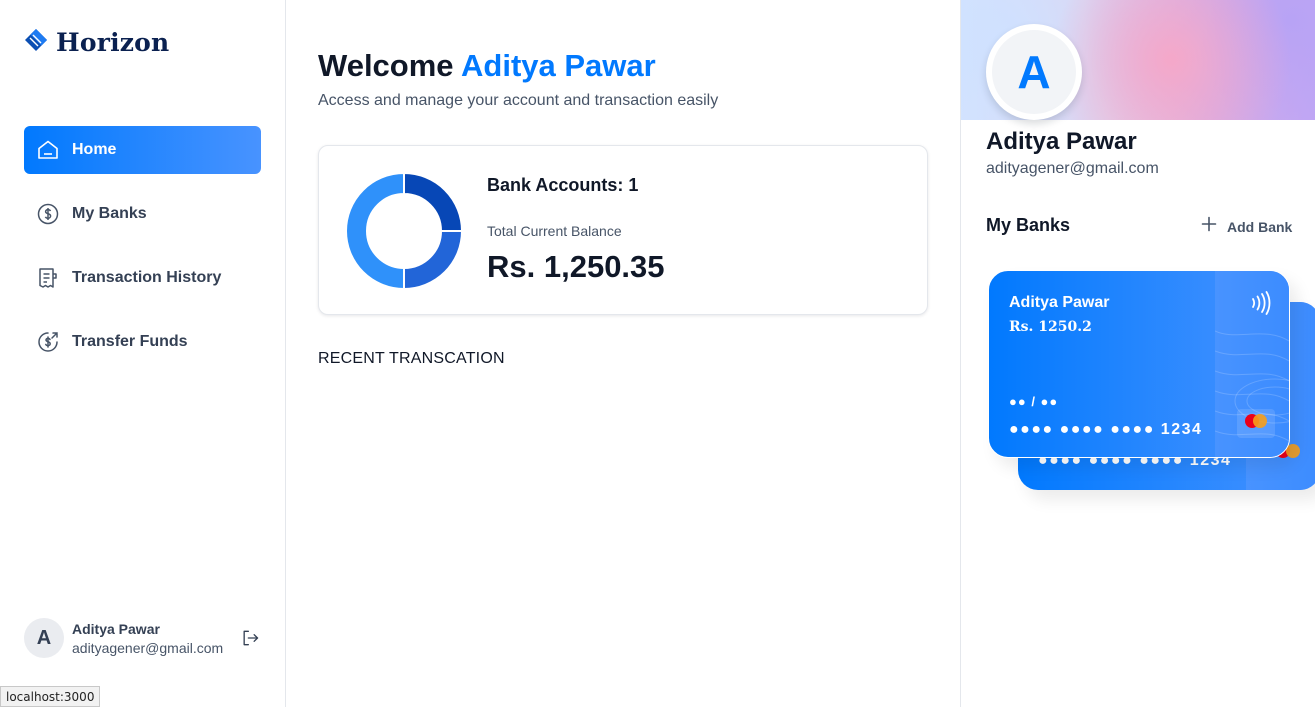 The width and height of the screenshot is (1315, 707). What do you see at coordinates (116, 628) in the screenshot?
I see `sidebar-user-name: Aditya Pawar` at bounding box center [116, 628].